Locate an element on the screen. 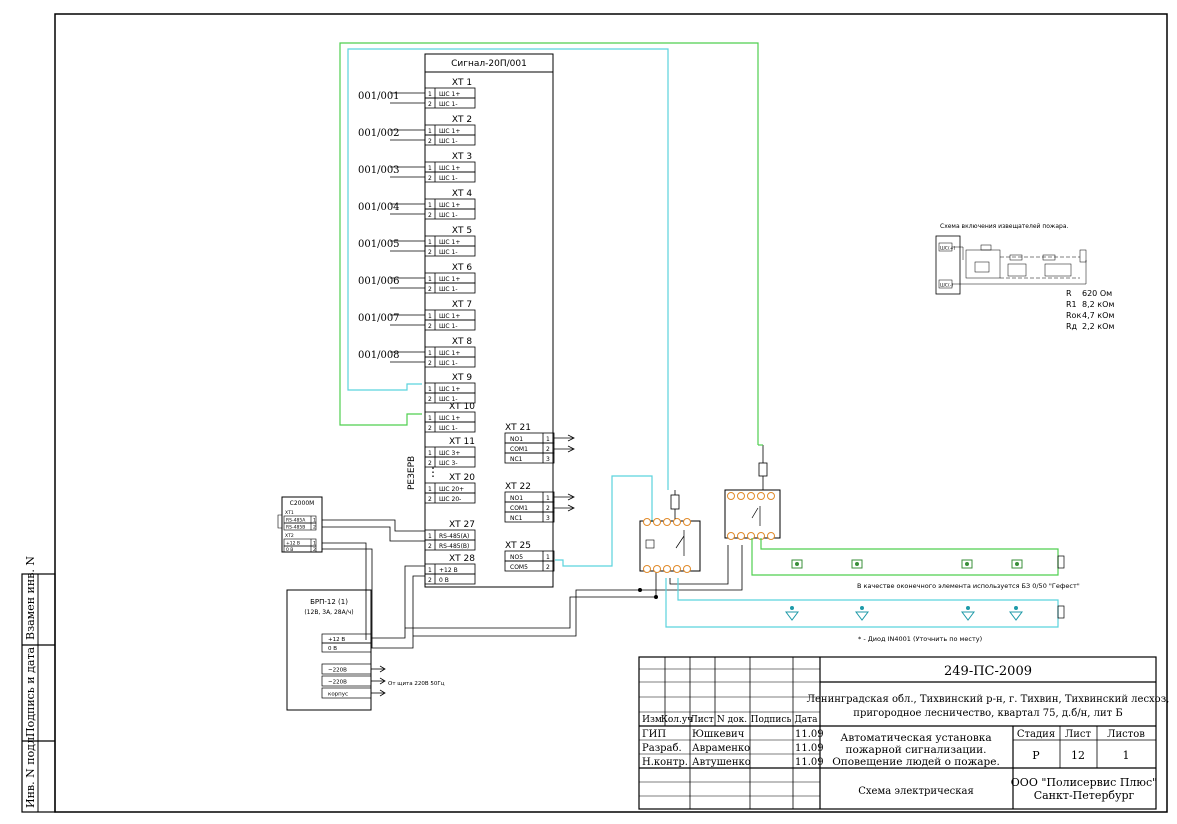 This screenshot has height=824, width=1177. relay-block: ХТ 21 NO1 1 COM1 2 NC1 3 is located at coordinates (529, 443).